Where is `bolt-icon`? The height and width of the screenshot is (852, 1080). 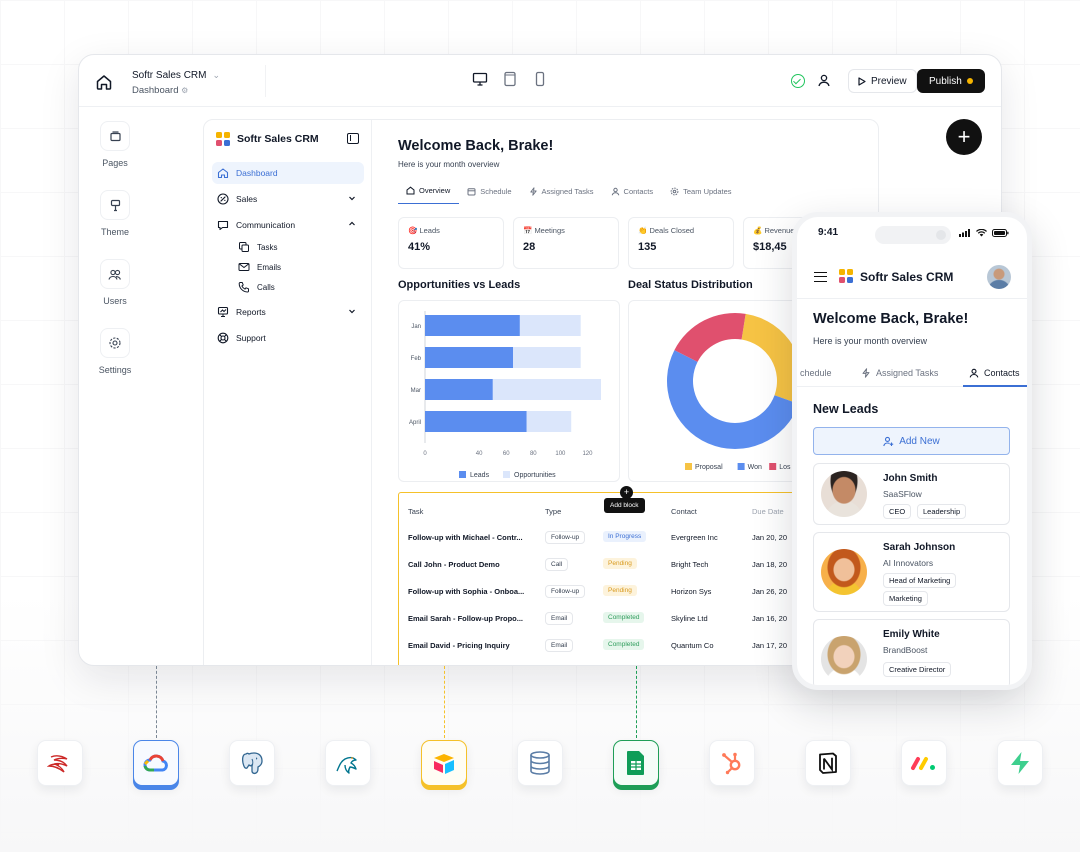
bolt-icon is located at coordinates (533, 191).